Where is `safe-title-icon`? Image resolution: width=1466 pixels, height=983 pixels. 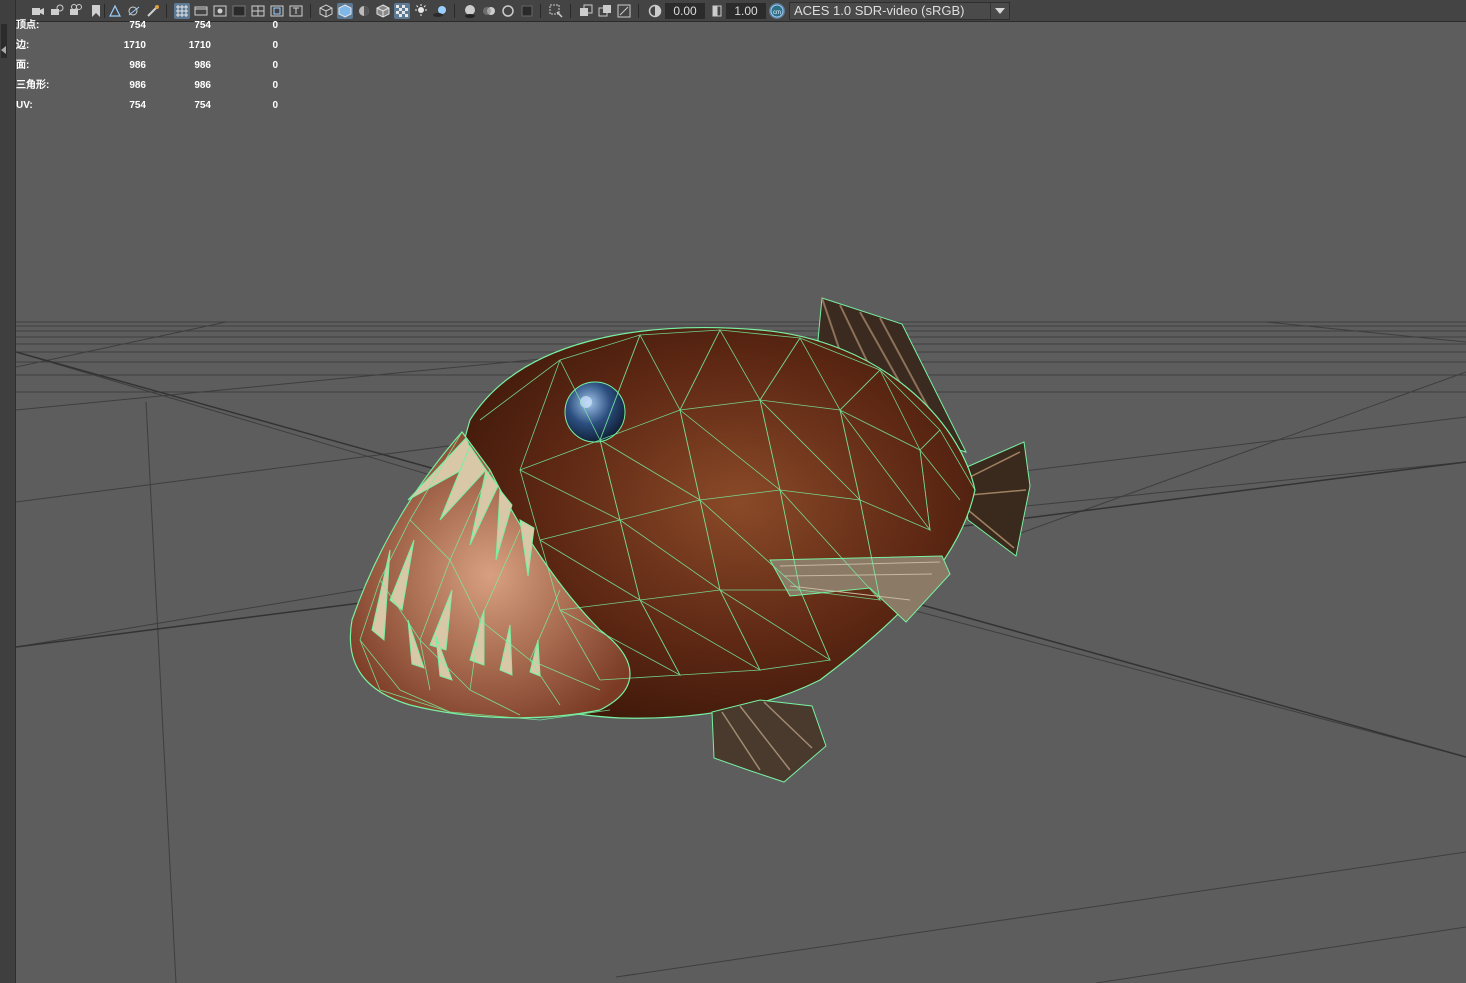
safe-title-icon is located at coordinates (296, 11).